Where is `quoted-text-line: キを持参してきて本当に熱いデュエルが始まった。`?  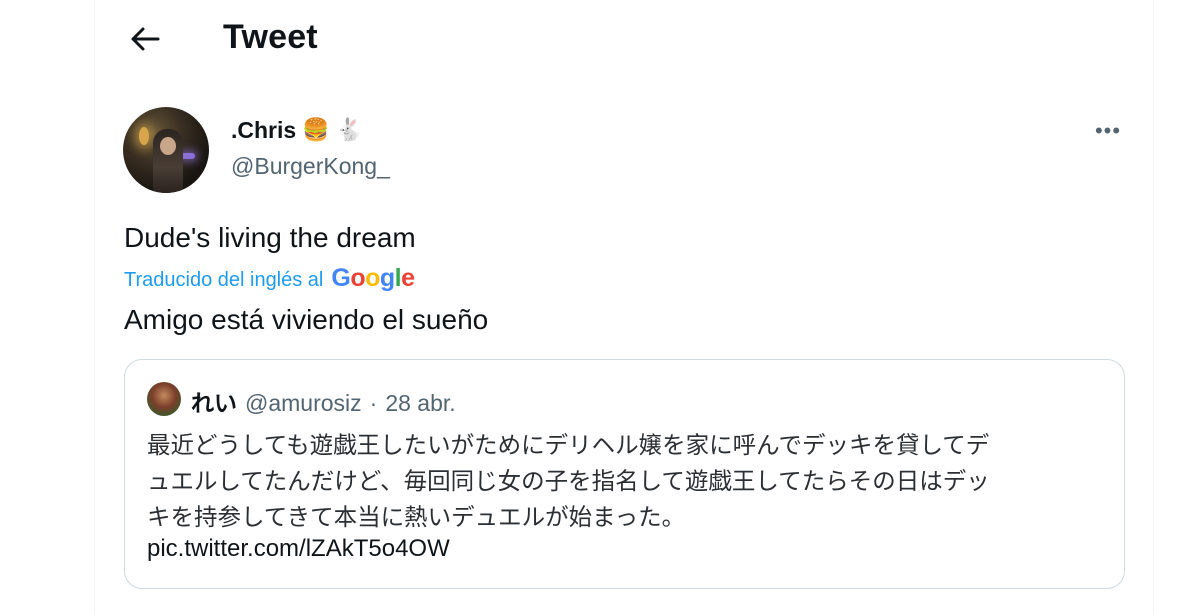 quoted-text-line: キを持参してきて本当に熱いデュエルが始まった。 is located at coordinates (416, 517).